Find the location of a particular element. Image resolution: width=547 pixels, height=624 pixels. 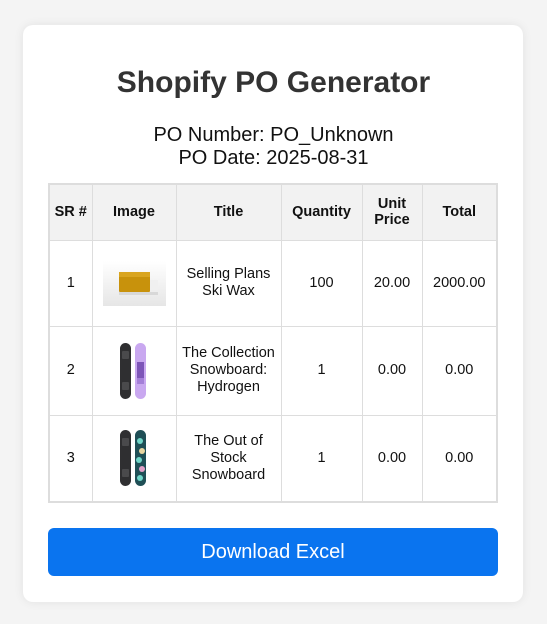

cell-sr: 2 is located at coordinates (70, 370).